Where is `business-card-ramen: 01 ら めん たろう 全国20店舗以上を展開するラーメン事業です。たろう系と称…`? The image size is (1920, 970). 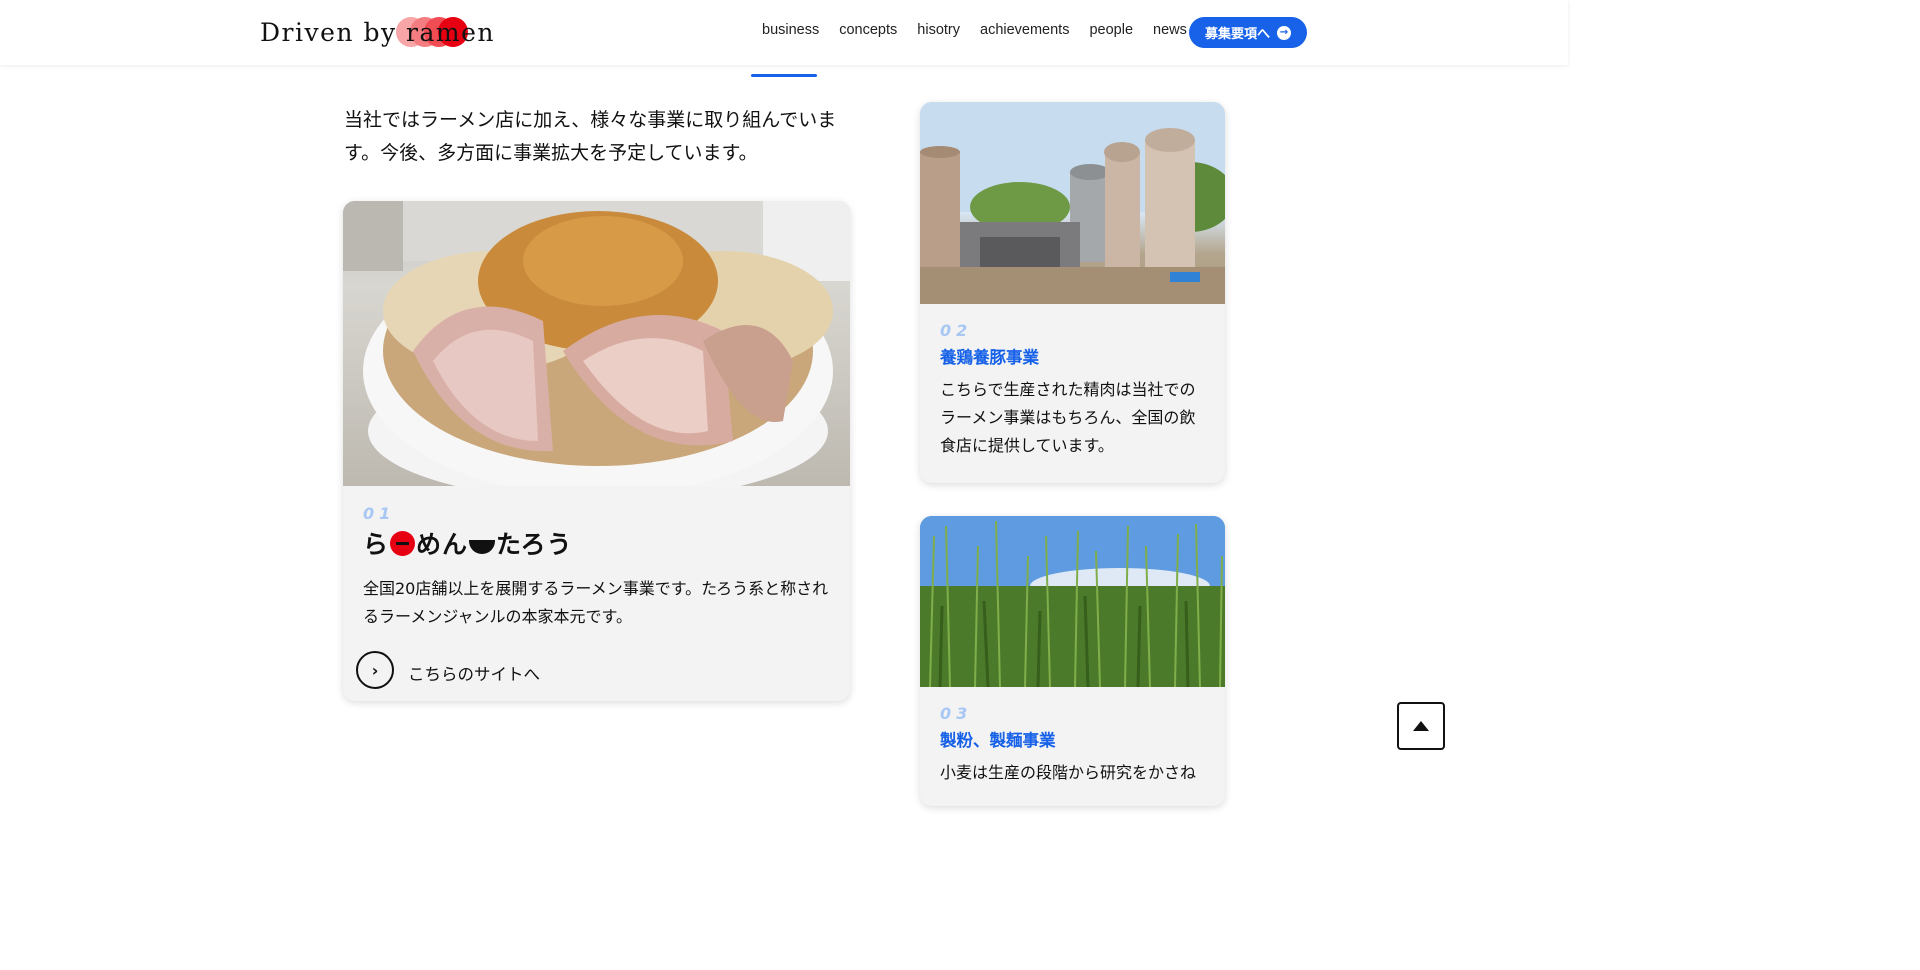
business-card-ramen: 01 ら めん たろう 全国20店舗以上を展開するラーメン事業です。たろう系と称… is located at coordinates (596, 451).